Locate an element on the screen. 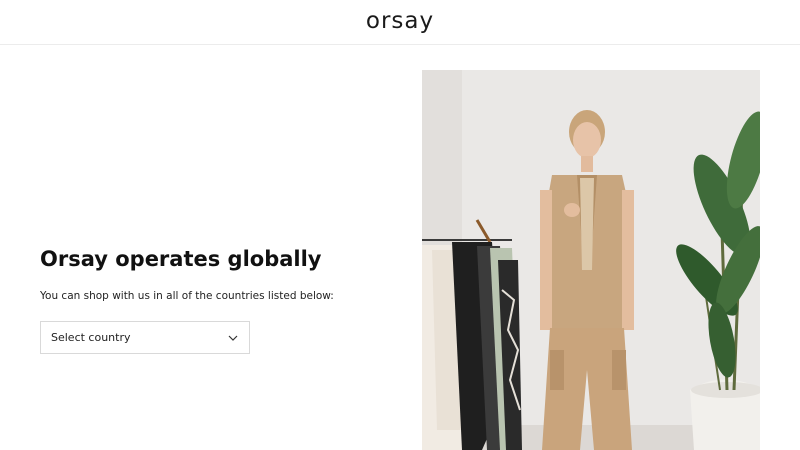 Image resolution: width=800 pixels, height=450 pixels. page-title: Orsay operates globally is located at coordinates (181, 259).